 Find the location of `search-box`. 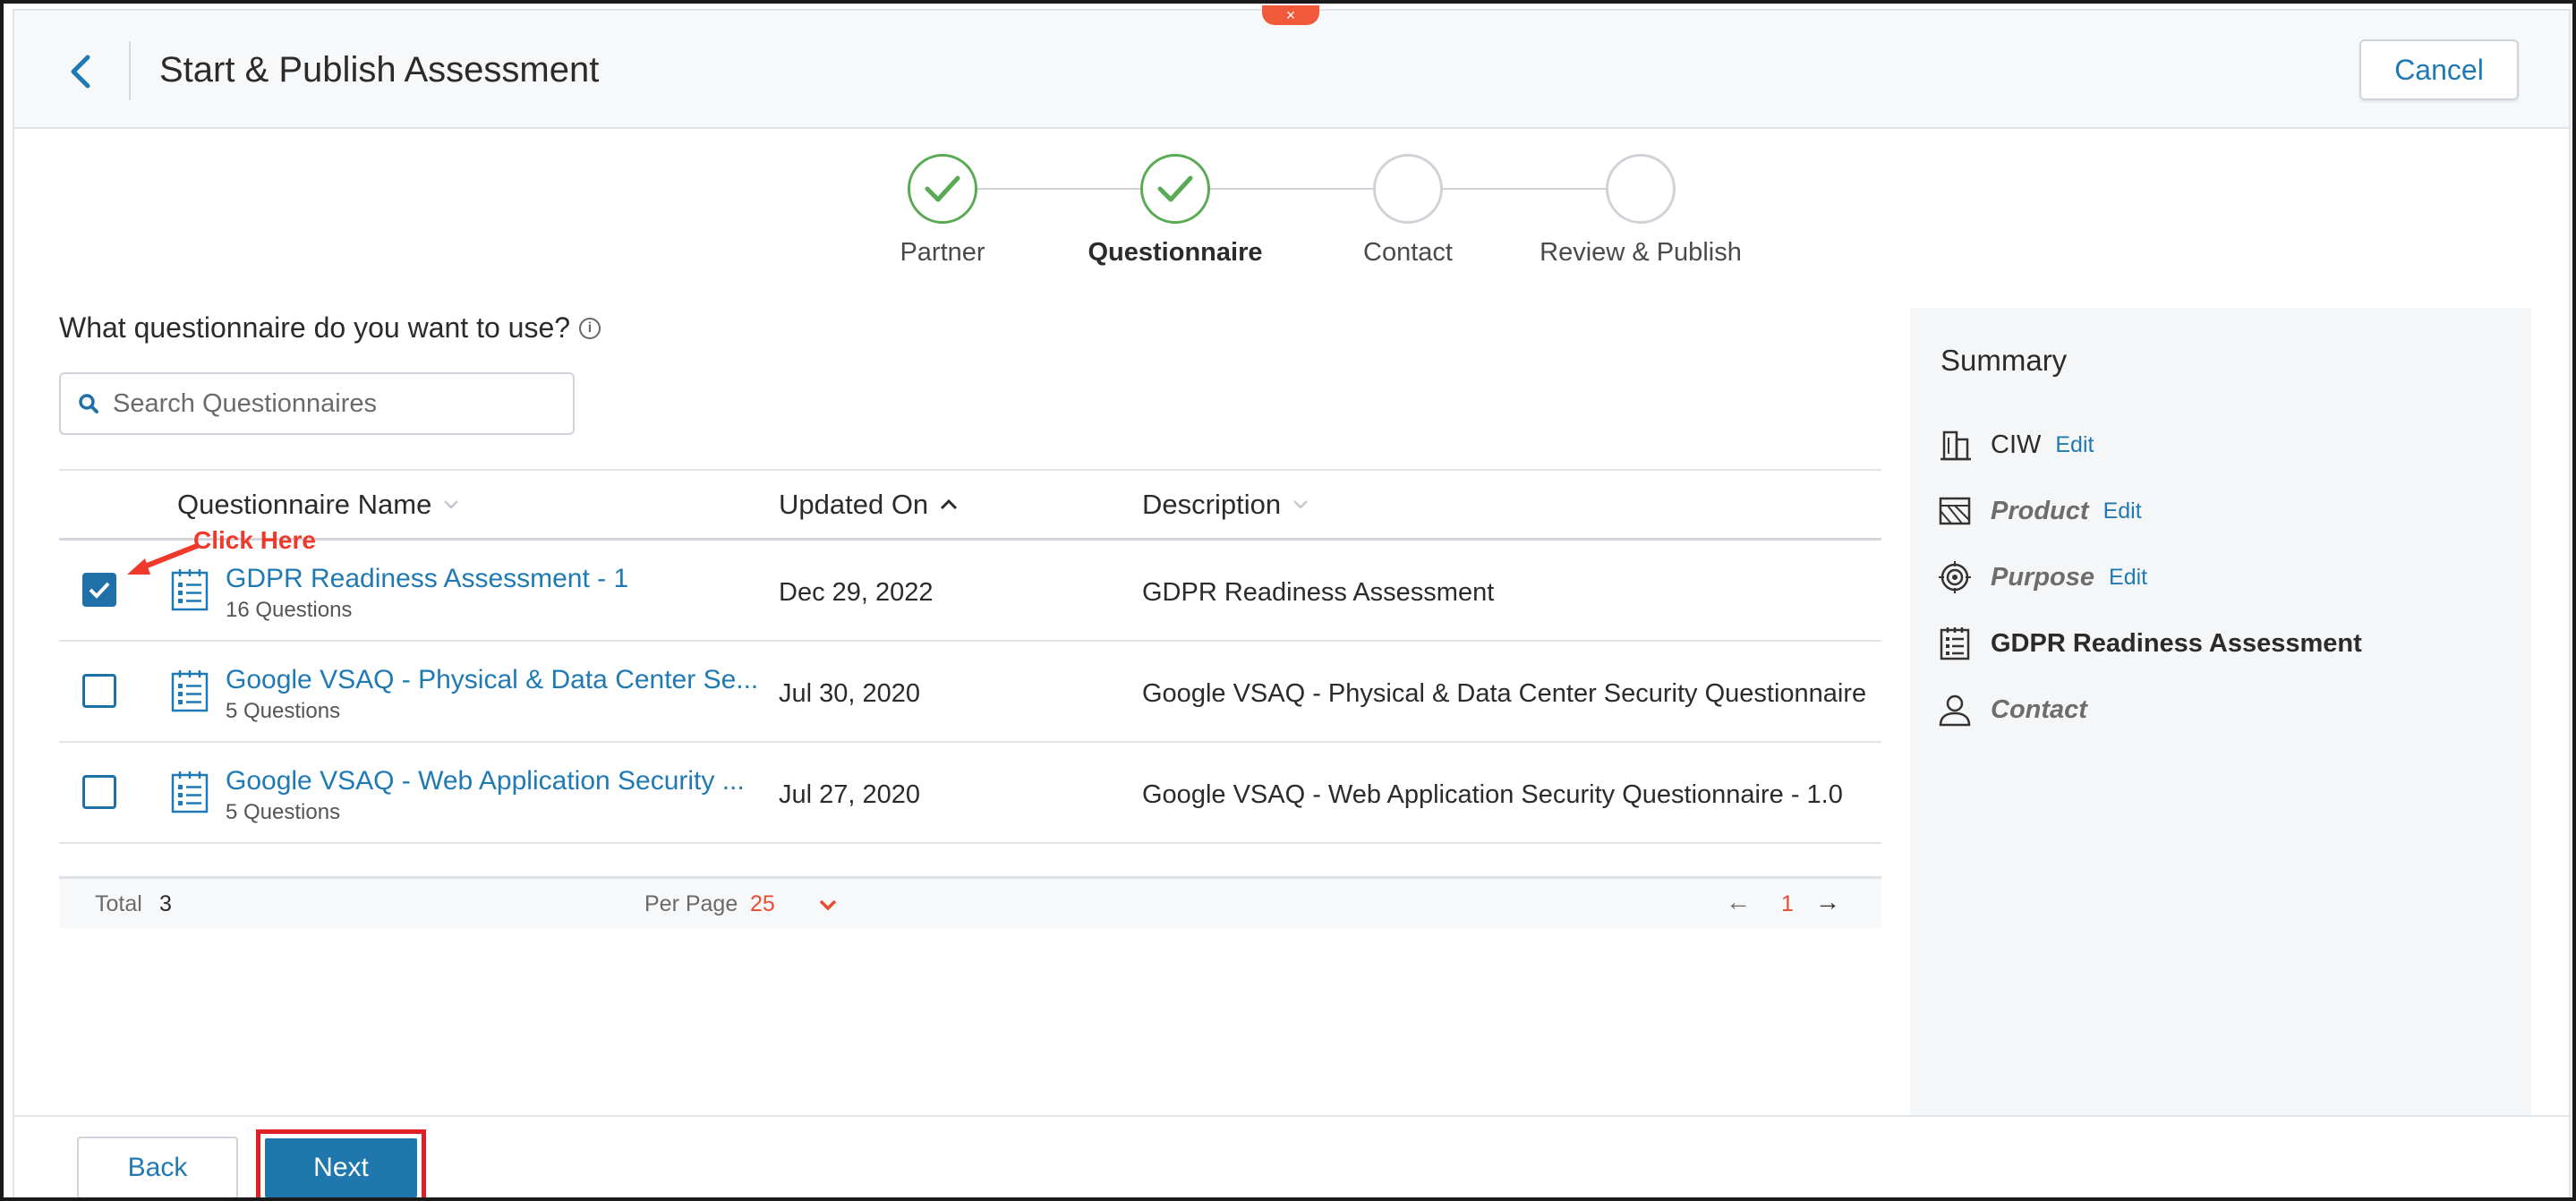

search-box is located at coordinates (317, 403).